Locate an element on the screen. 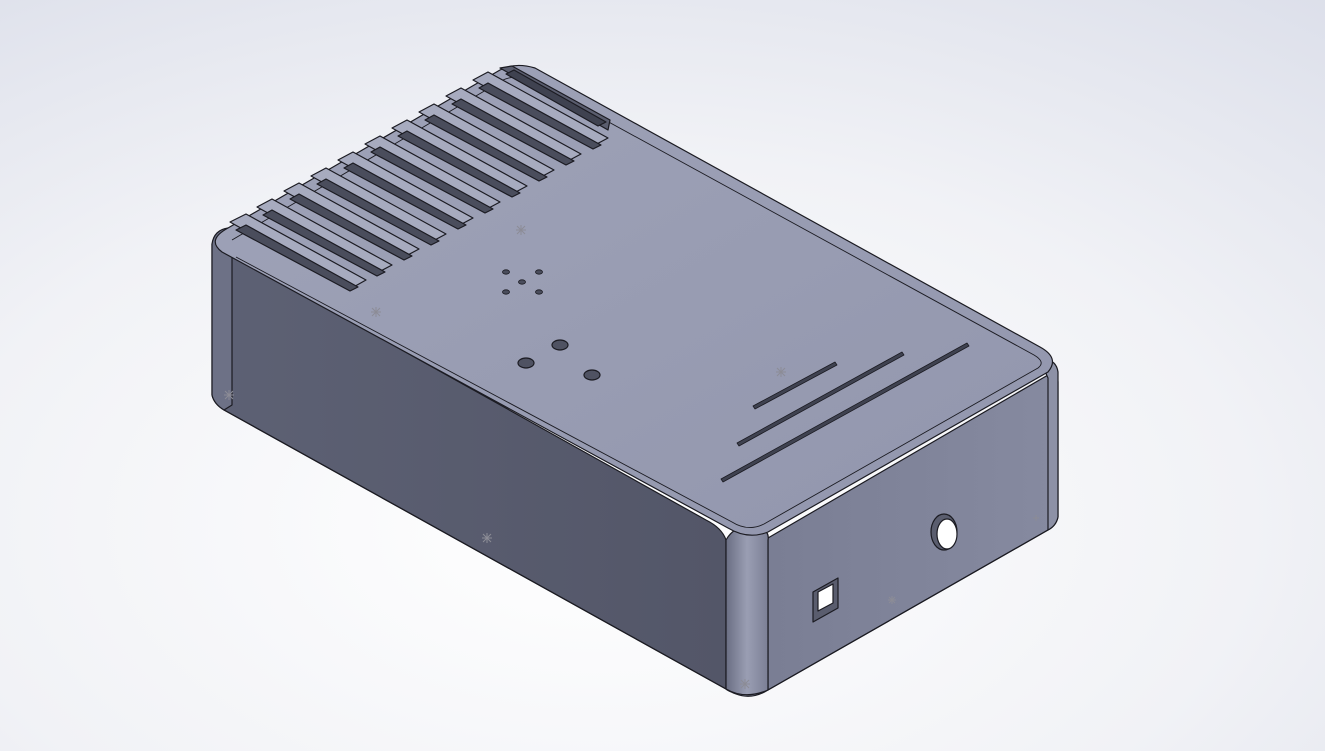 This screenshot has height=751, width=1325. round-hole-inner is located at coordinates (947, 534).